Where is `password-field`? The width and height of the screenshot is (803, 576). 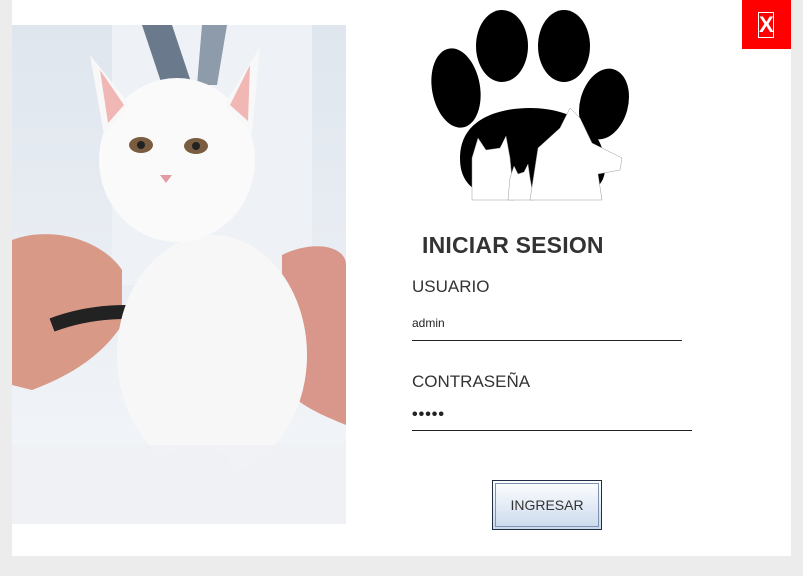
password-field is located at coordinates (552, 415).